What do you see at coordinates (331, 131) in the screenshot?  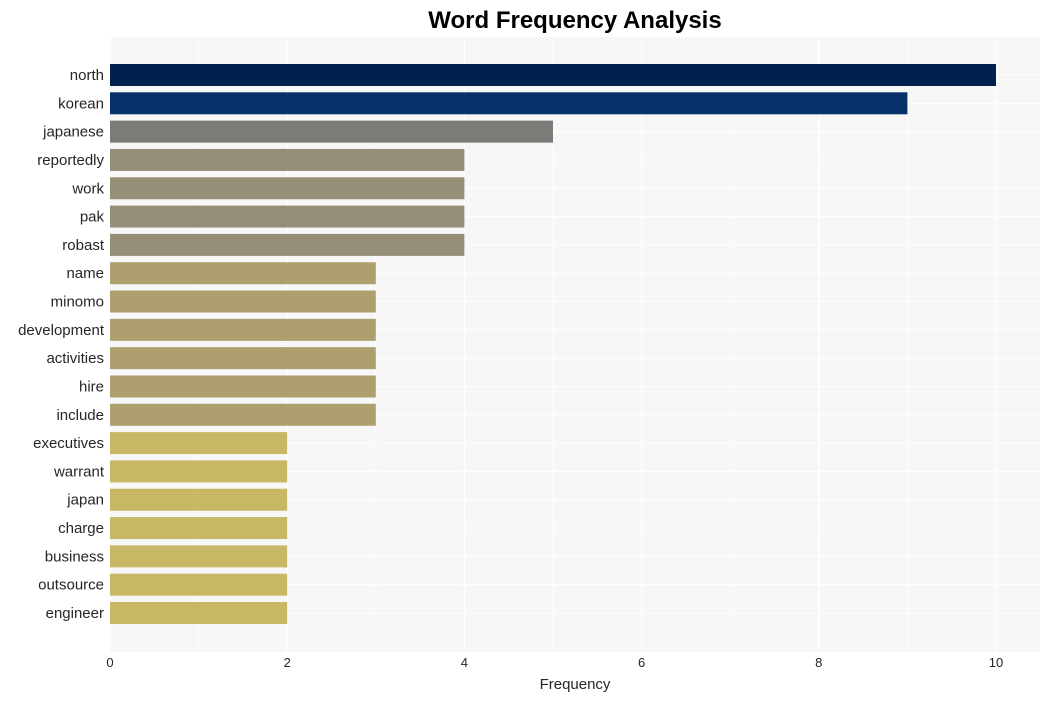 I see `bar-japanese` at bounding box center [331, 131].